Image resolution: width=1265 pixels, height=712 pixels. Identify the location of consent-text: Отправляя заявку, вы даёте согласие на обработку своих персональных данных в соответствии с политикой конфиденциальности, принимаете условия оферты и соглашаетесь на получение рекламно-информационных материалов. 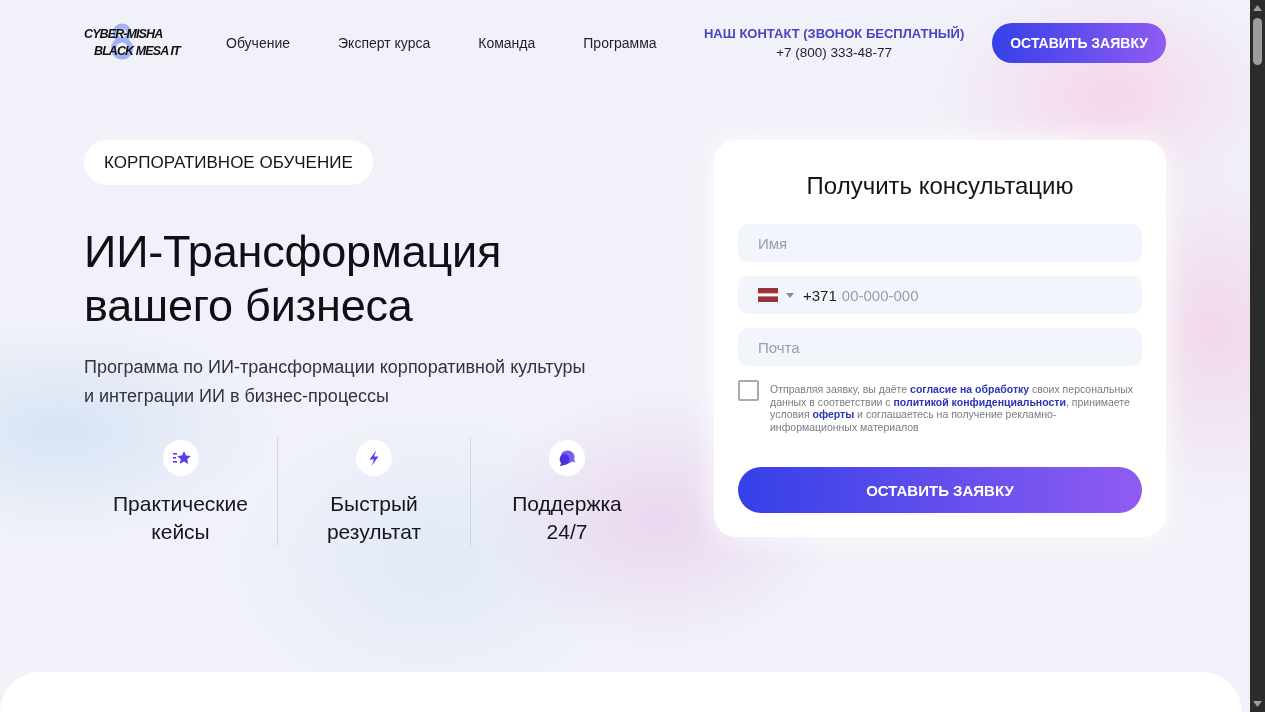
(952, 408).